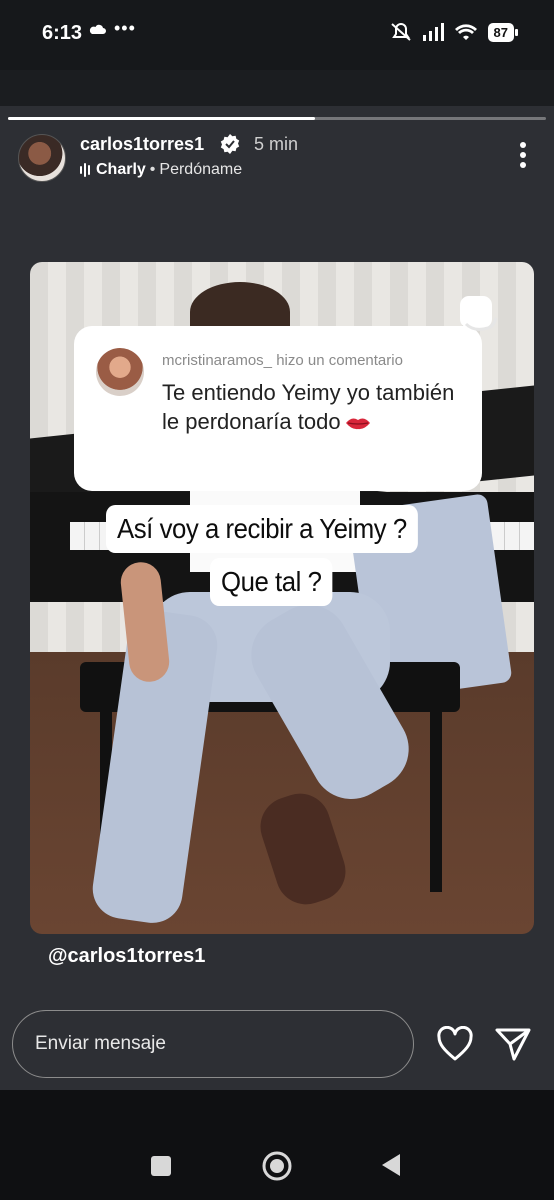 The height and width of the screenshot is (1200, 554). Describe the element at coordinates (230, 144) in the screenshot. I see `verified-badge-icon` at that location.